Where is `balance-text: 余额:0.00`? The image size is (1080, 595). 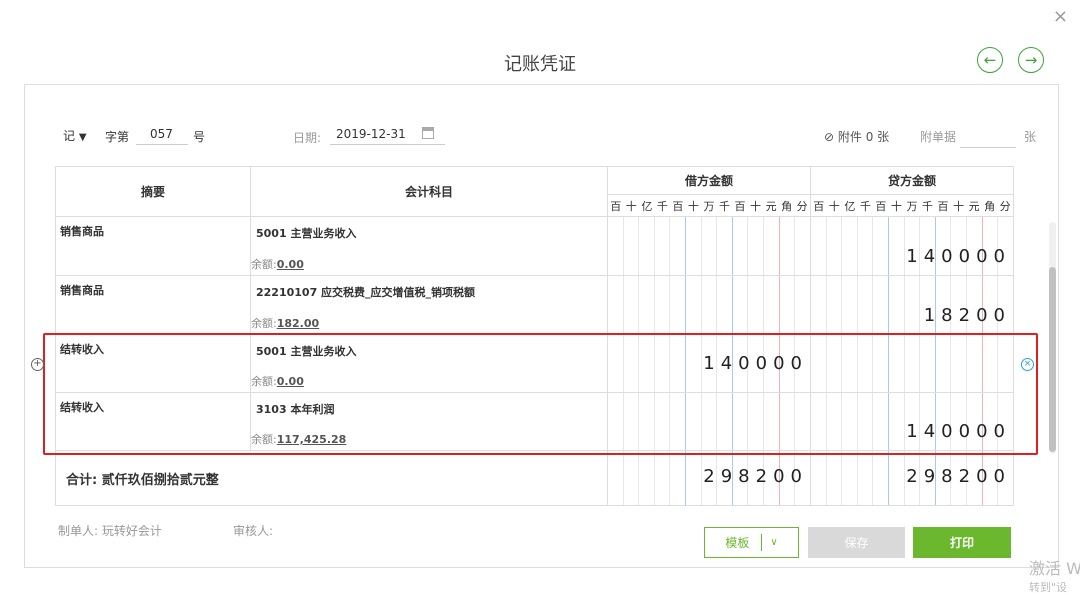 balance-text: 余额:0.00 is located at coordinates (277, 264).